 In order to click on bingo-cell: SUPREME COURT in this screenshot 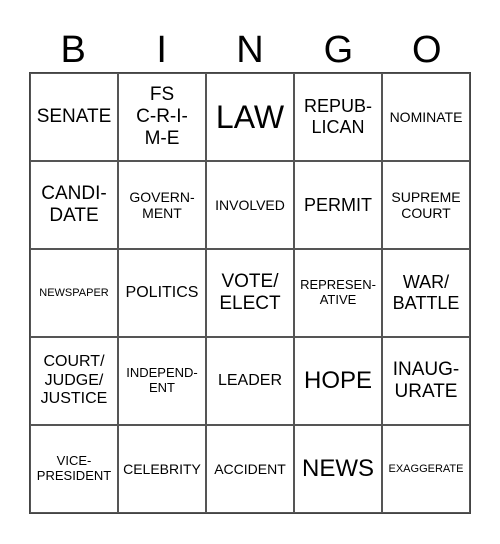, I will do `click(426, 205)`.